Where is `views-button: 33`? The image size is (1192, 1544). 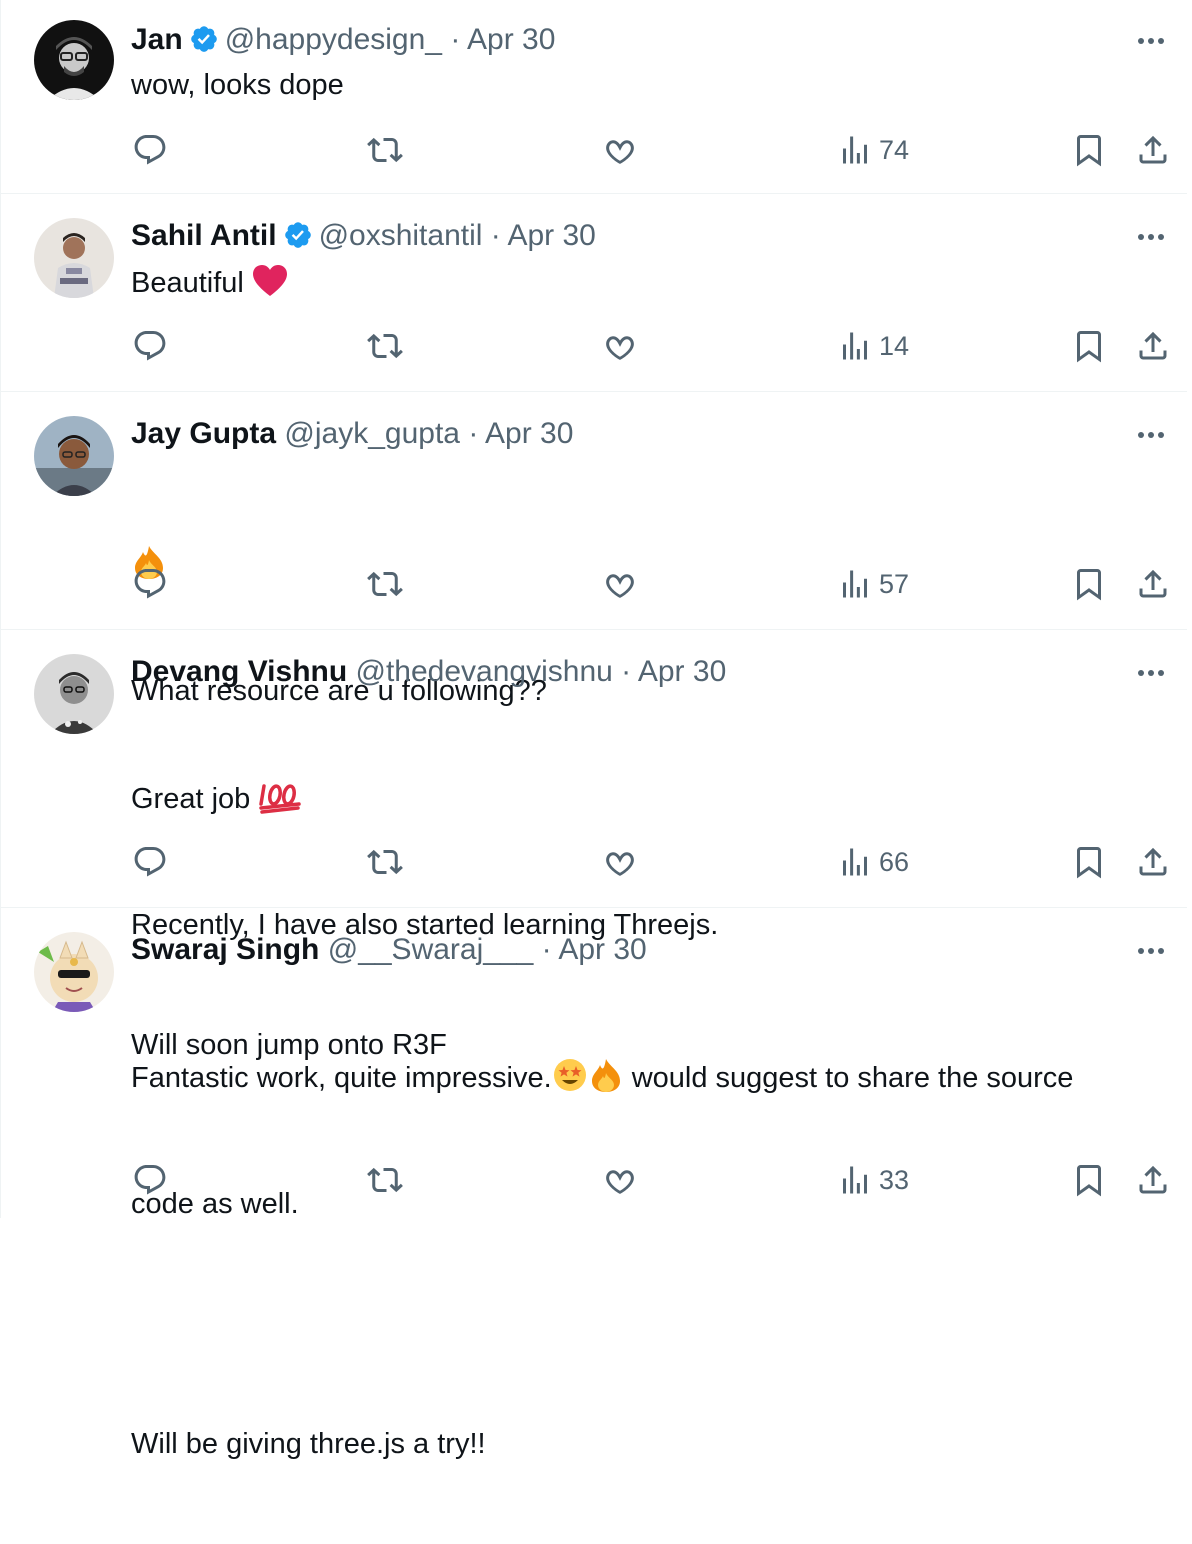
views-button: 33 is located at coordinates (873, 1180).